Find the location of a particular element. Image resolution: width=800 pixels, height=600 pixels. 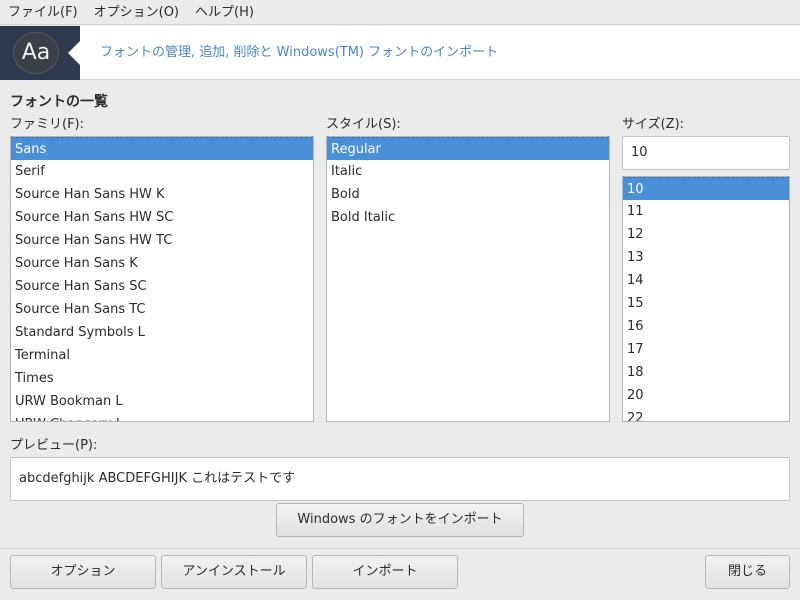

font-aa-icon: Aa is located at coordinates (36, 52).